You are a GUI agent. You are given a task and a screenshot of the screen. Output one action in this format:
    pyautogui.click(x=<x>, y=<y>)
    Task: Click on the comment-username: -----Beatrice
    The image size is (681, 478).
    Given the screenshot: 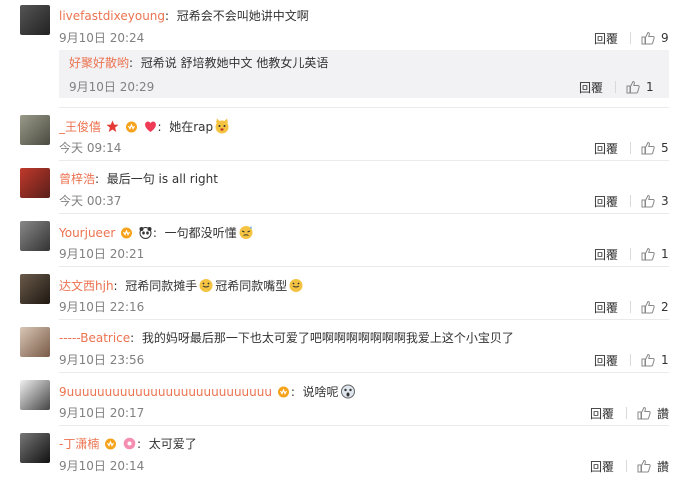 What is the action you would take?
    pyautogui.click(x=94, y=338)
    